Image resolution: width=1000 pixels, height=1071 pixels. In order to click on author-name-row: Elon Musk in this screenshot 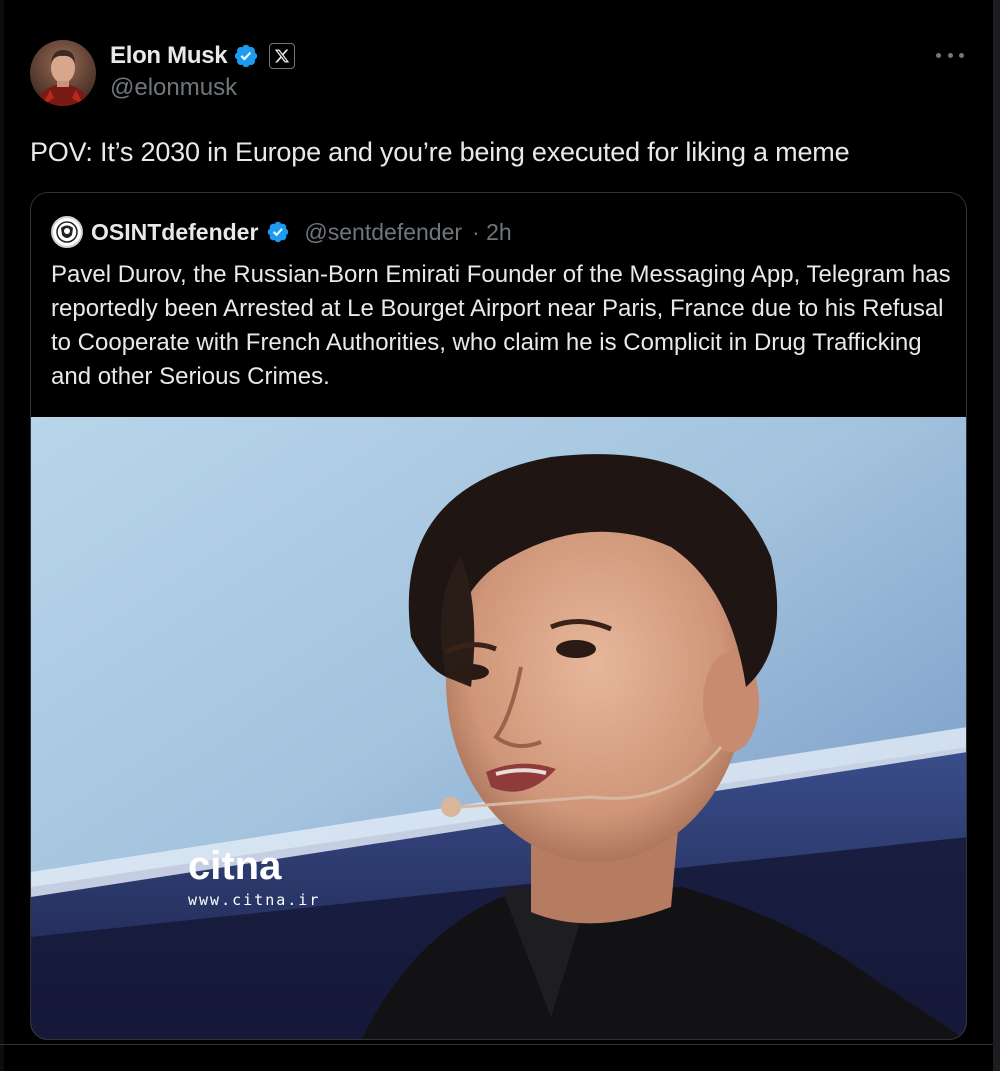, I will do `click(203, 56)`.